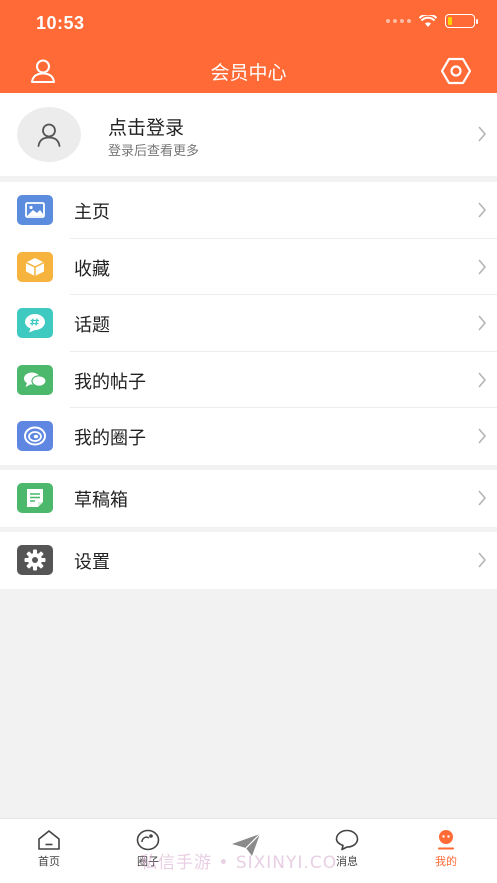 This screenshot has width=497, height=883. I want to click on gear-icon, so click(35, 560).